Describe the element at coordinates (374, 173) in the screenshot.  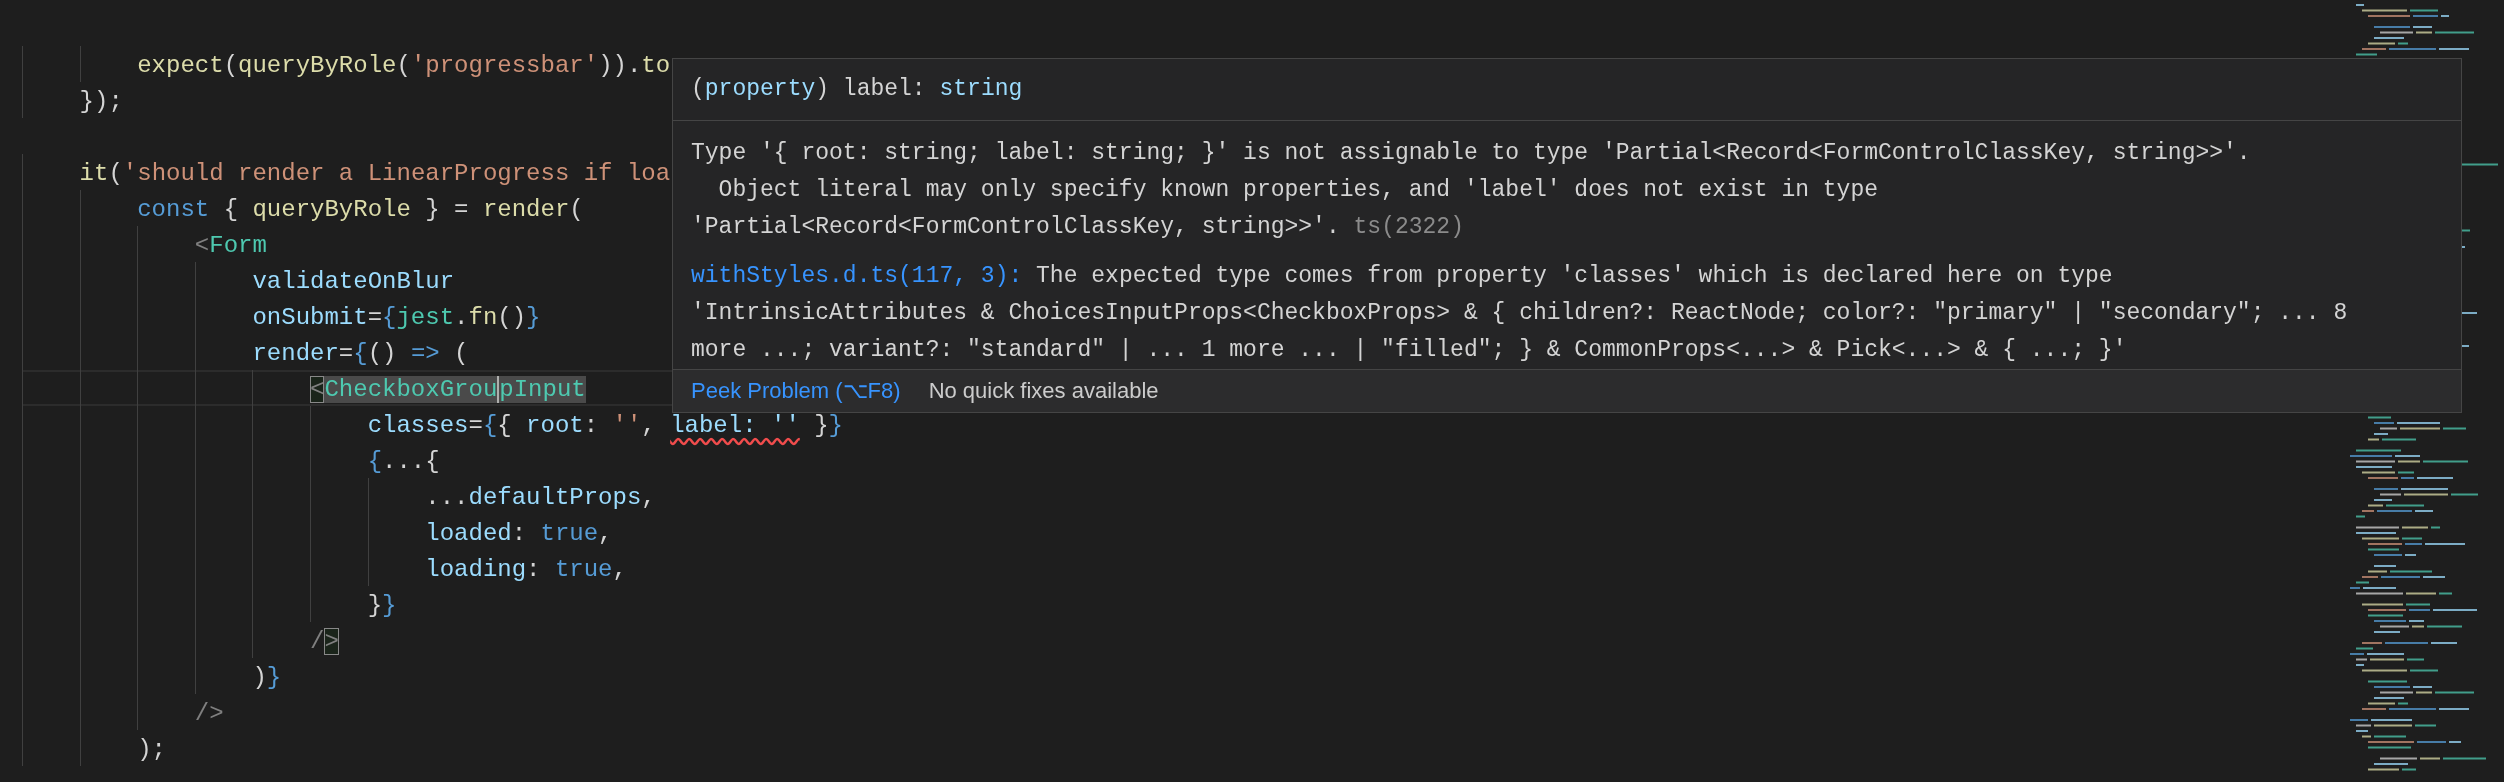
I see `code-line: it('should render a LinearProgress if loa` at that location.